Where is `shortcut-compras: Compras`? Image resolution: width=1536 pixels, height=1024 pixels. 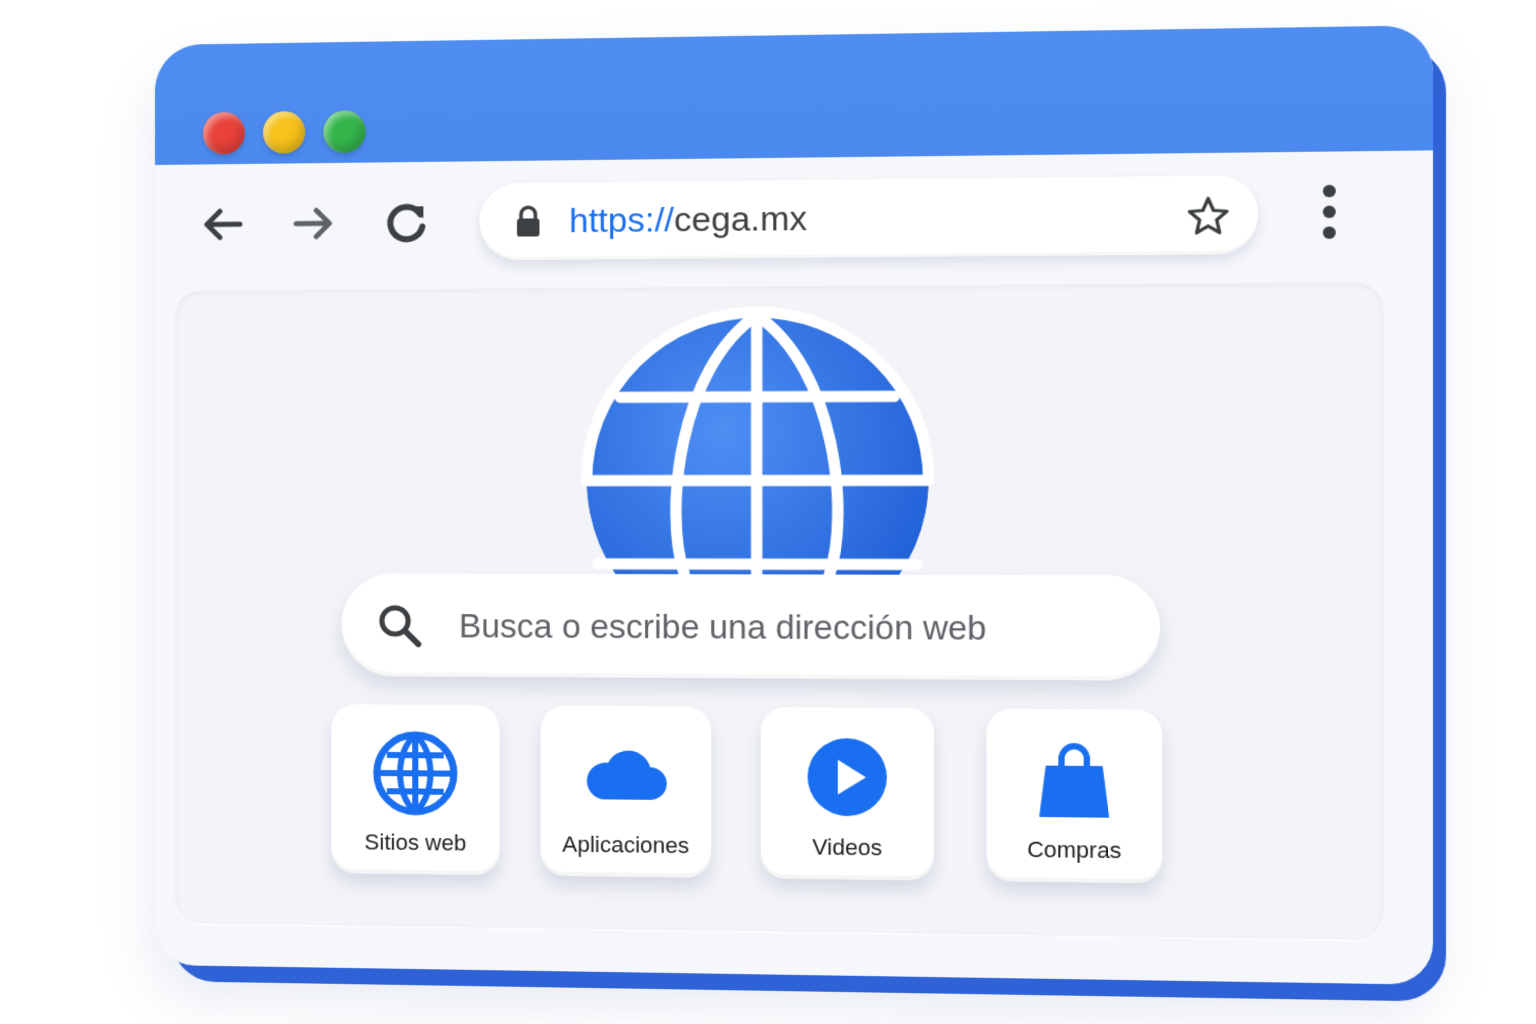
shortcut-compras: Compras is located at coordinates (1074, 796).